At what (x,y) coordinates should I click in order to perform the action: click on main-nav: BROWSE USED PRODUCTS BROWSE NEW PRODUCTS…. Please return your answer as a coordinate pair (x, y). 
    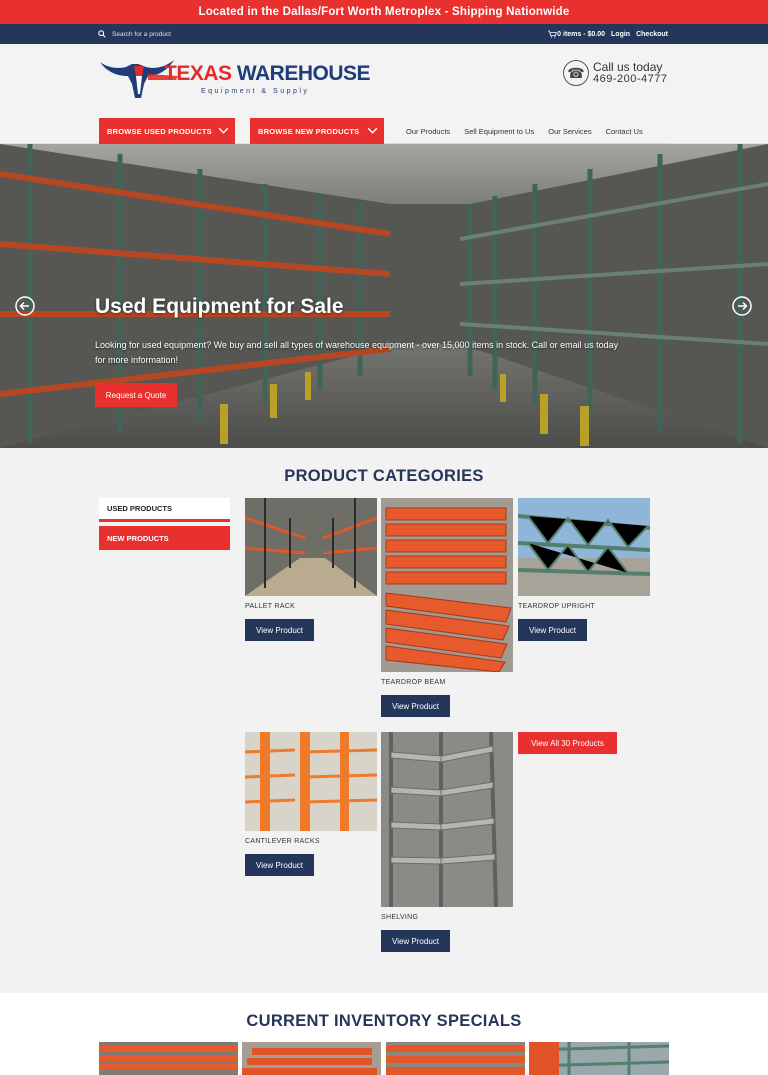
    Looking at the image, I should click on (384, 131).